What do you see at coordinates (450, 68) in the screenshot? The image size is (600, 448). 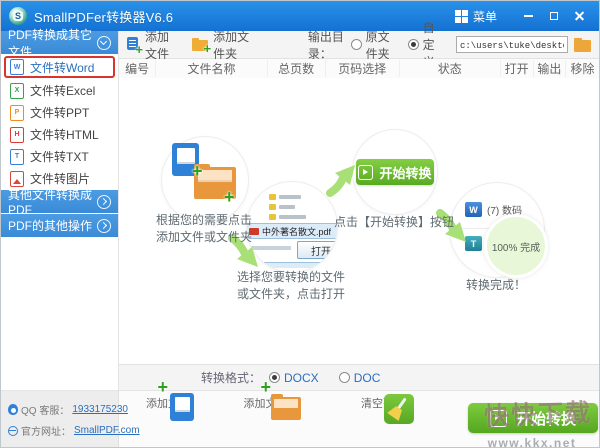 I see `col-status: 状态` at bounding box center [450, 68].